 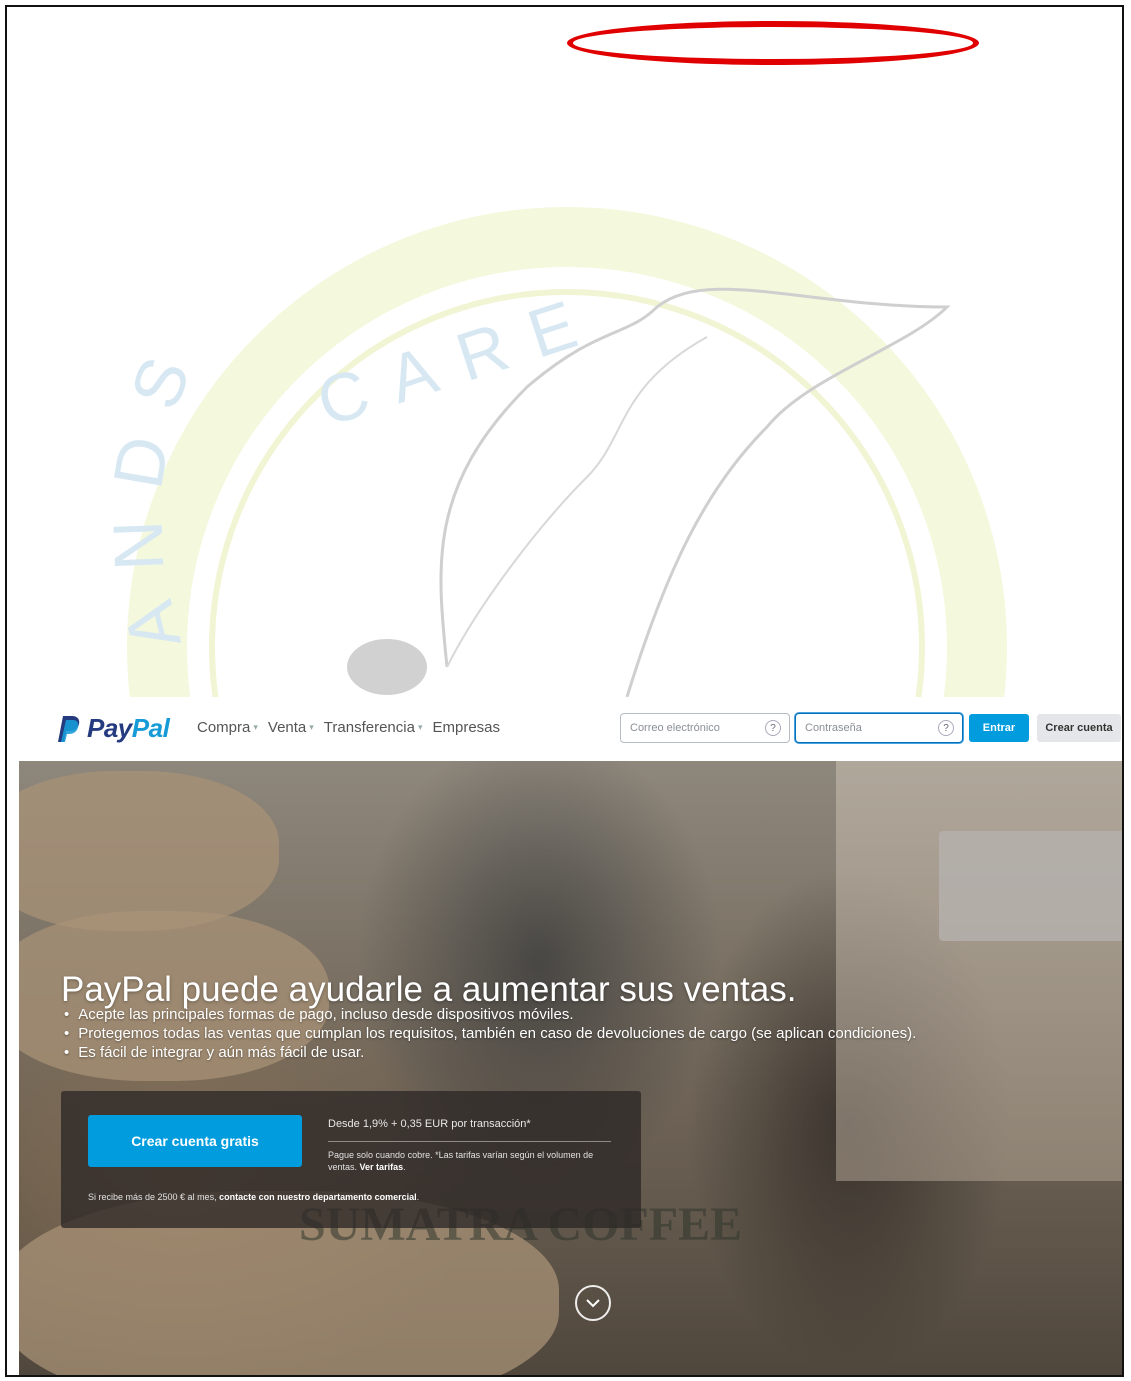 I want to click on coffee-sack-image, so click(x=149, y=851).